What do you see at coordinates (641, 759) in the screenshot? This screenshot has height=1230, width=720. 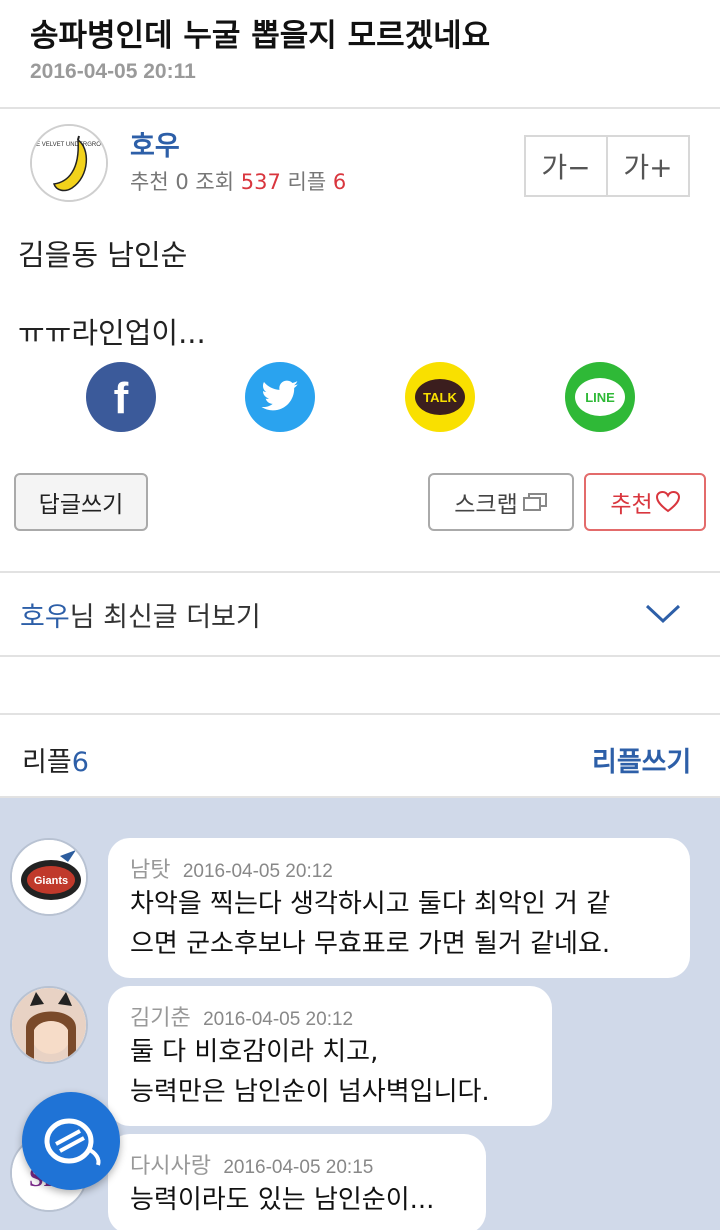 I see `write-reply-button: 리플쓰기` at bounding box center [641, 759].